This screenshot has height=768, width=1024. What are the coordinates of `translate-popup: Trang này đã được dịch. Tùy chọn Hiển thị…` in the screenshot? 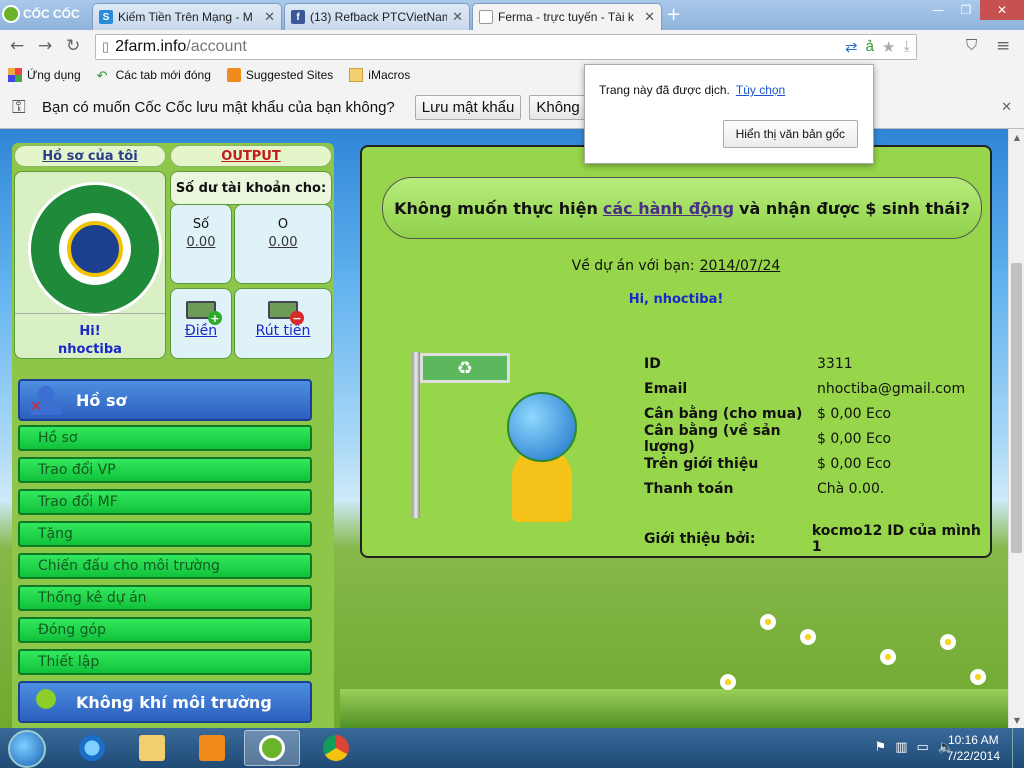 It's located at (729, 114).